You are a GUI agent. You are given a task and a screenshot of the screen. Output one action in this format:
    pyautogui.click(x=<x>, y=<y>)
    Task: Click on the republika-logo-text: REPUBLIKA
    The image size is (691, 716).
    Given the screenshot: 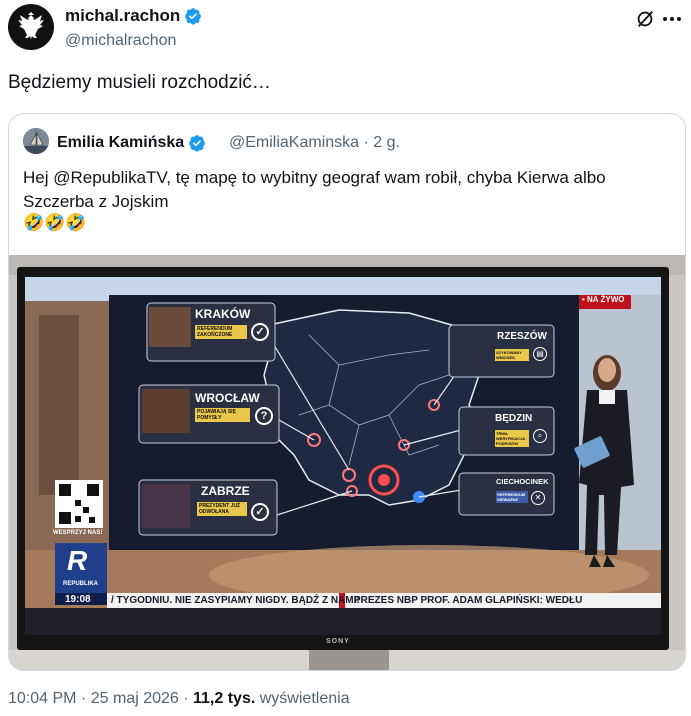 What is the action you would take?
    pyautogui.click(x=81, y=584)
    